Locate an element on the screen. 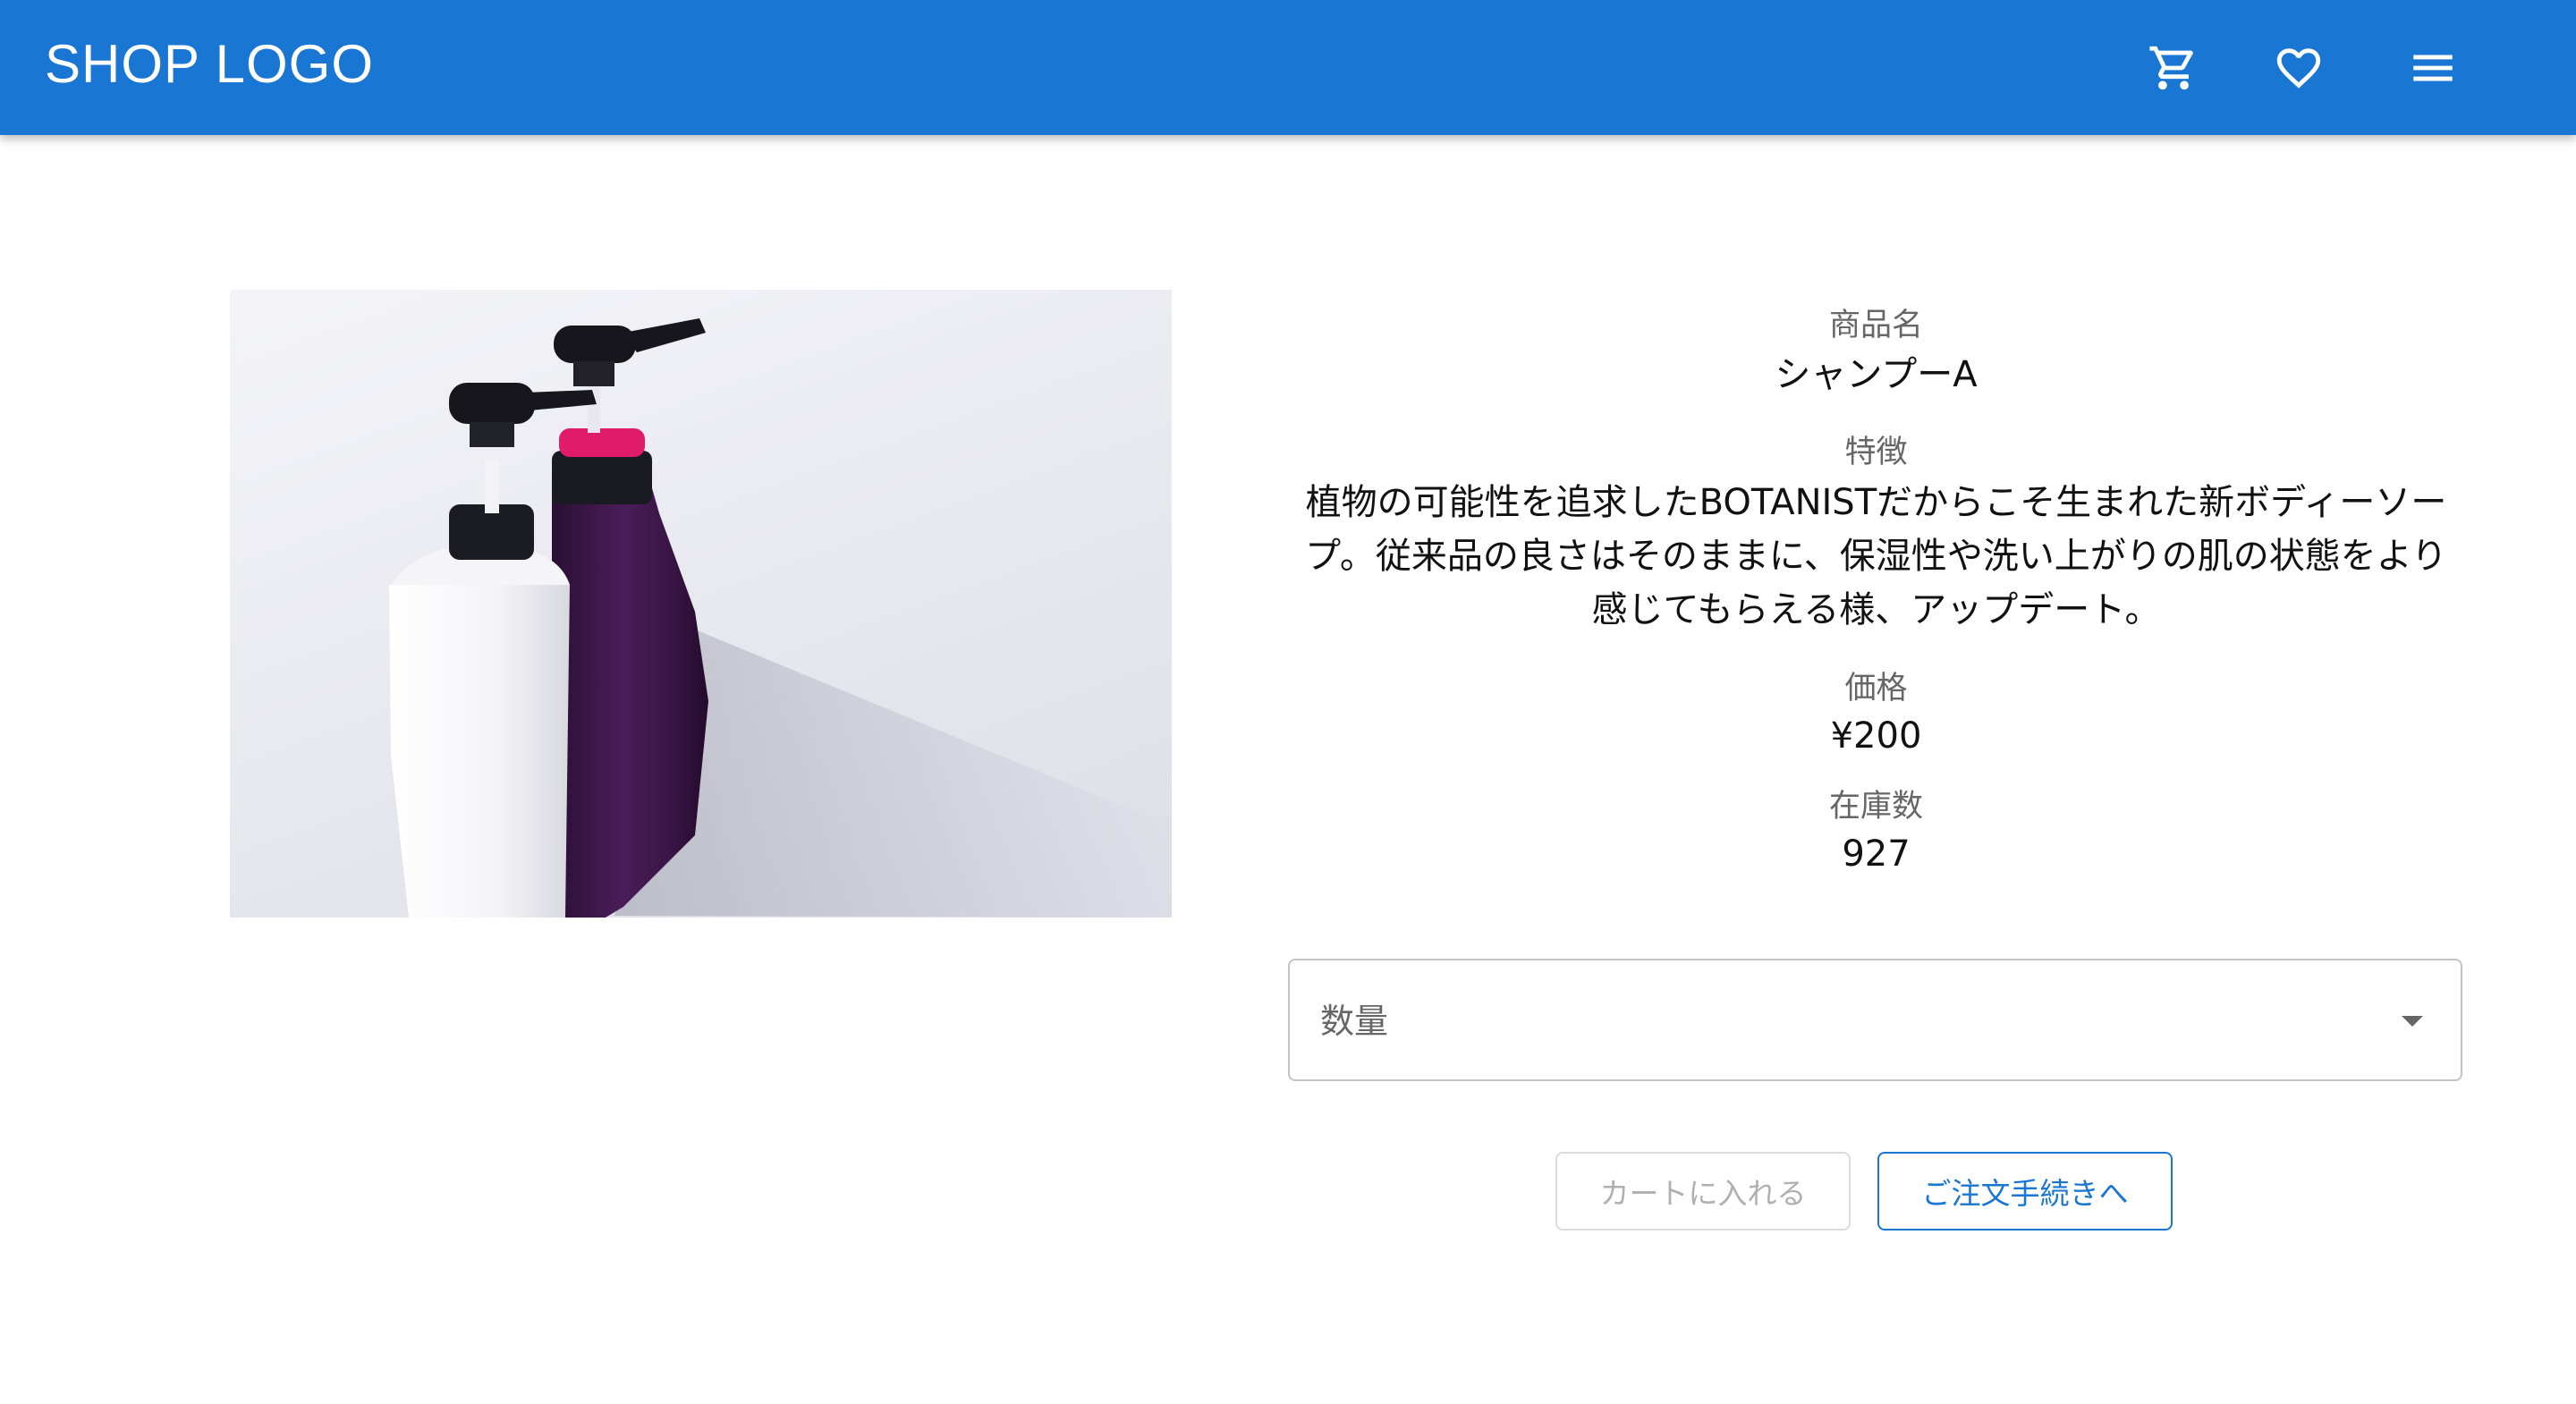  dropdown-arrow-icon is located at coordinates (2412, 1022).